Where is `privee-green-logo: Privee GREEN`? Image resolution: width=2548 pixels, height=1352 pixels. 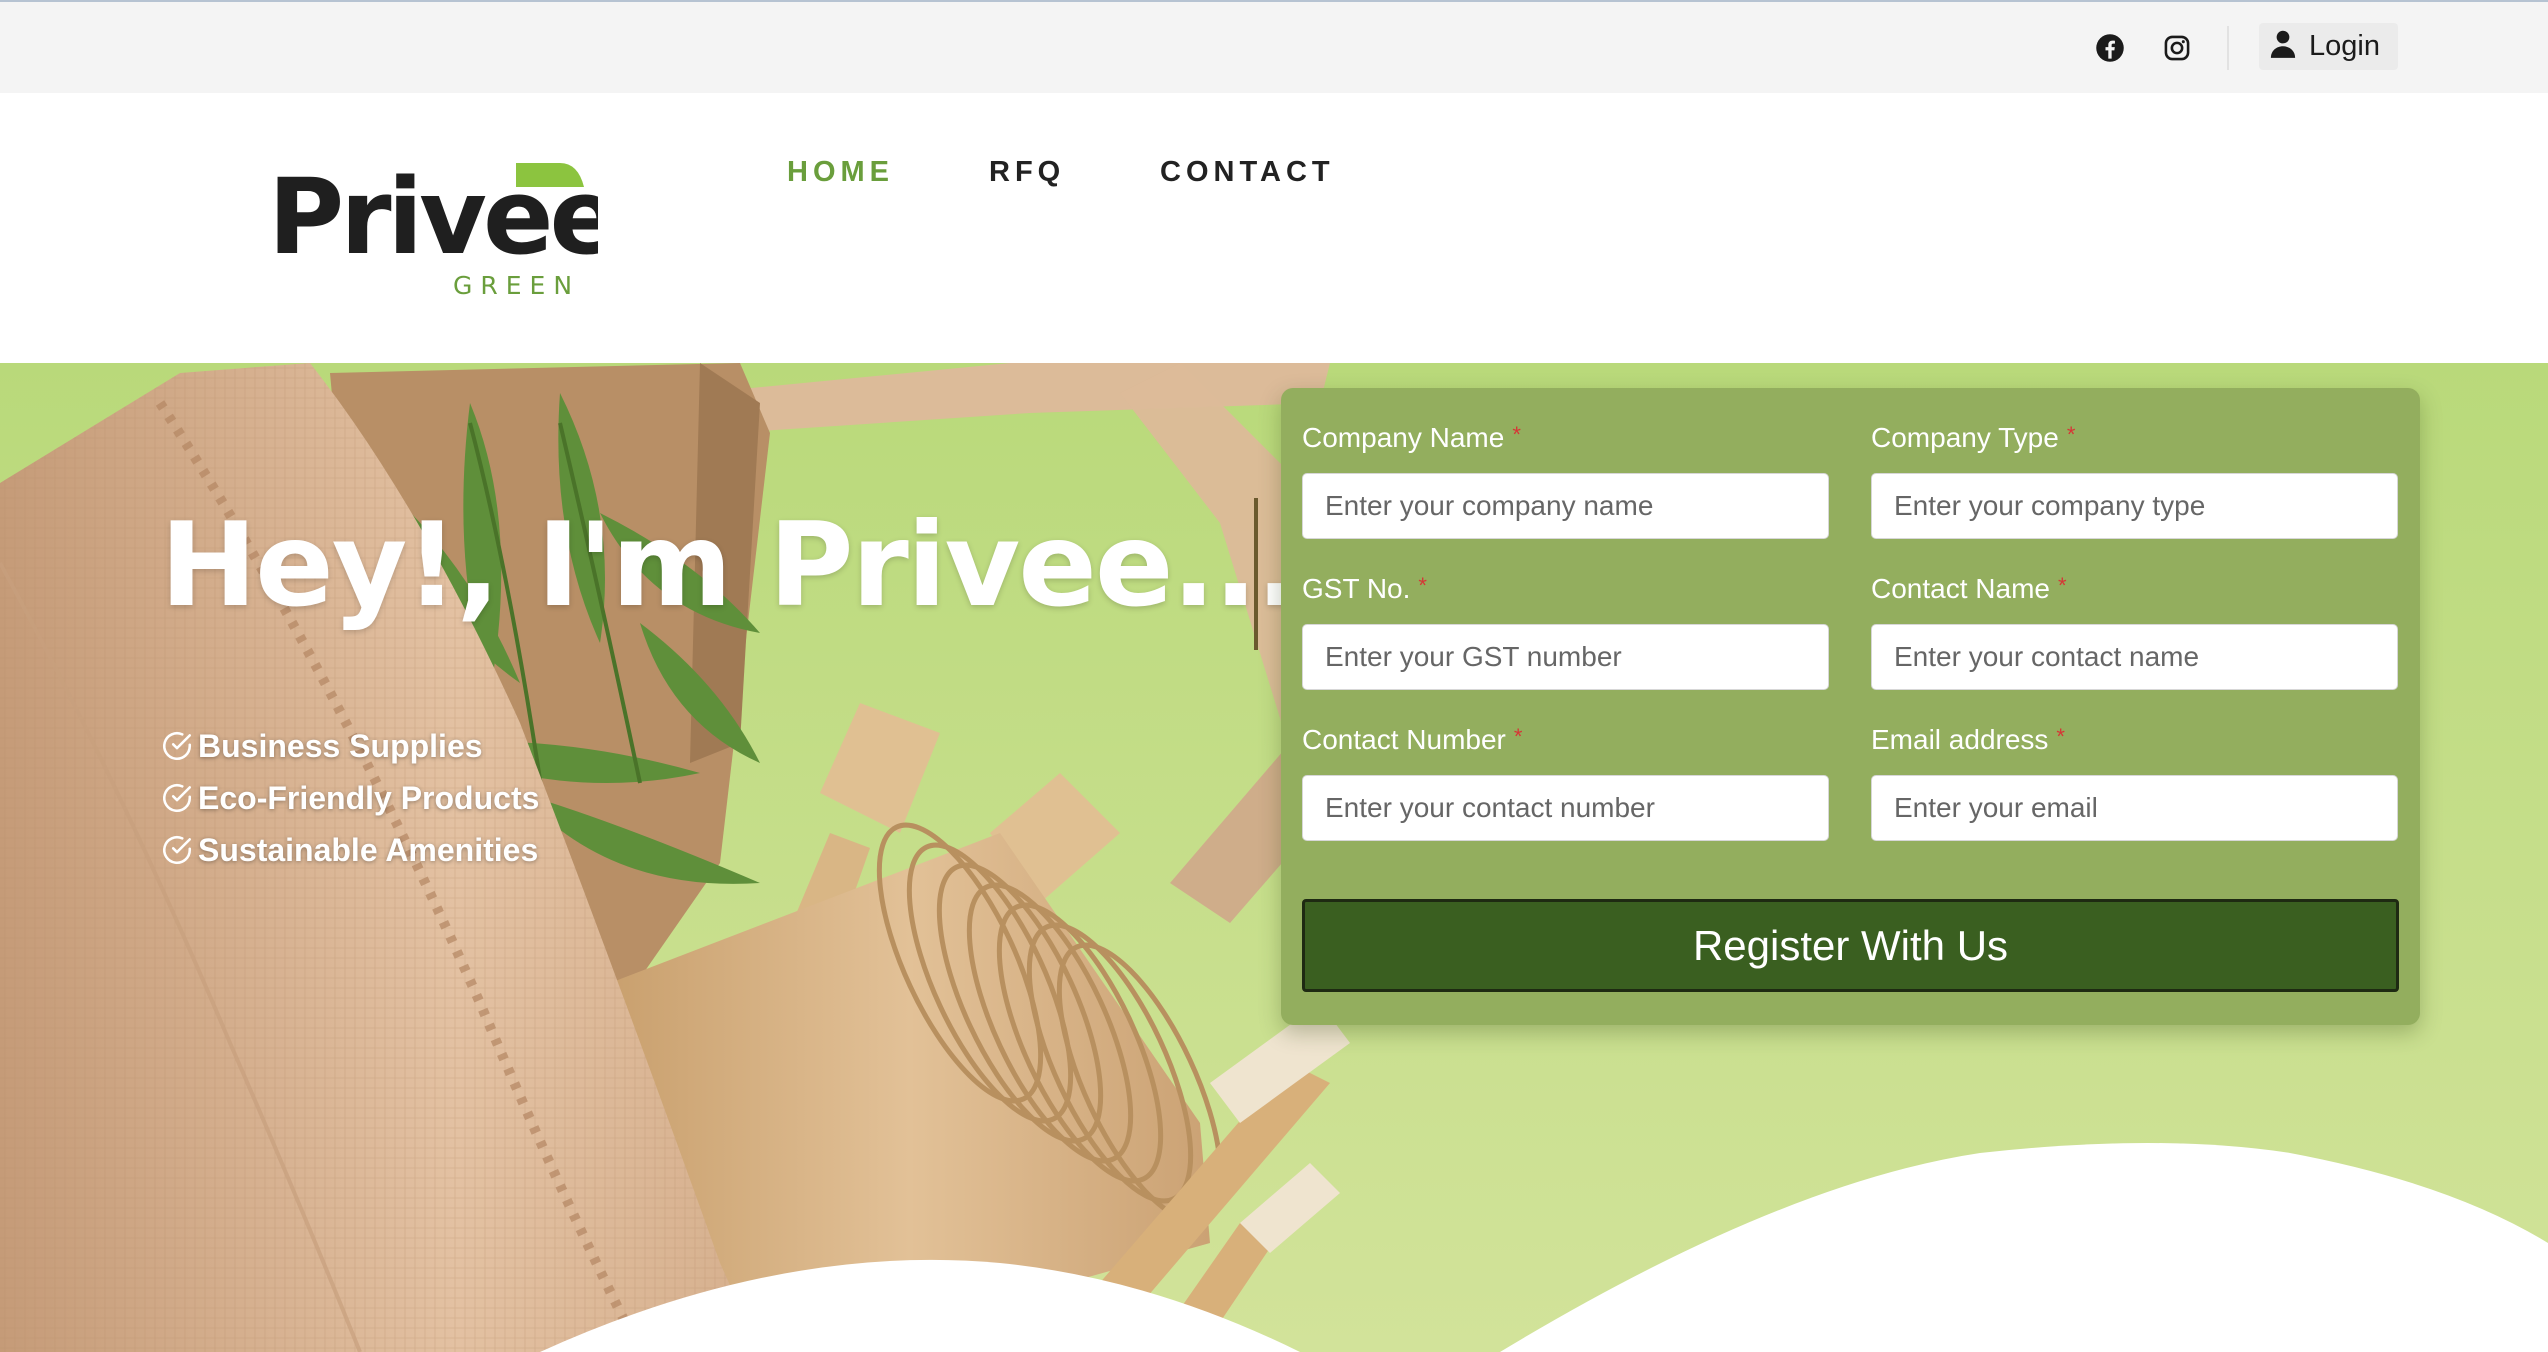
privee-green-logo: Privee GREEN is located at coordinates (444, 229).